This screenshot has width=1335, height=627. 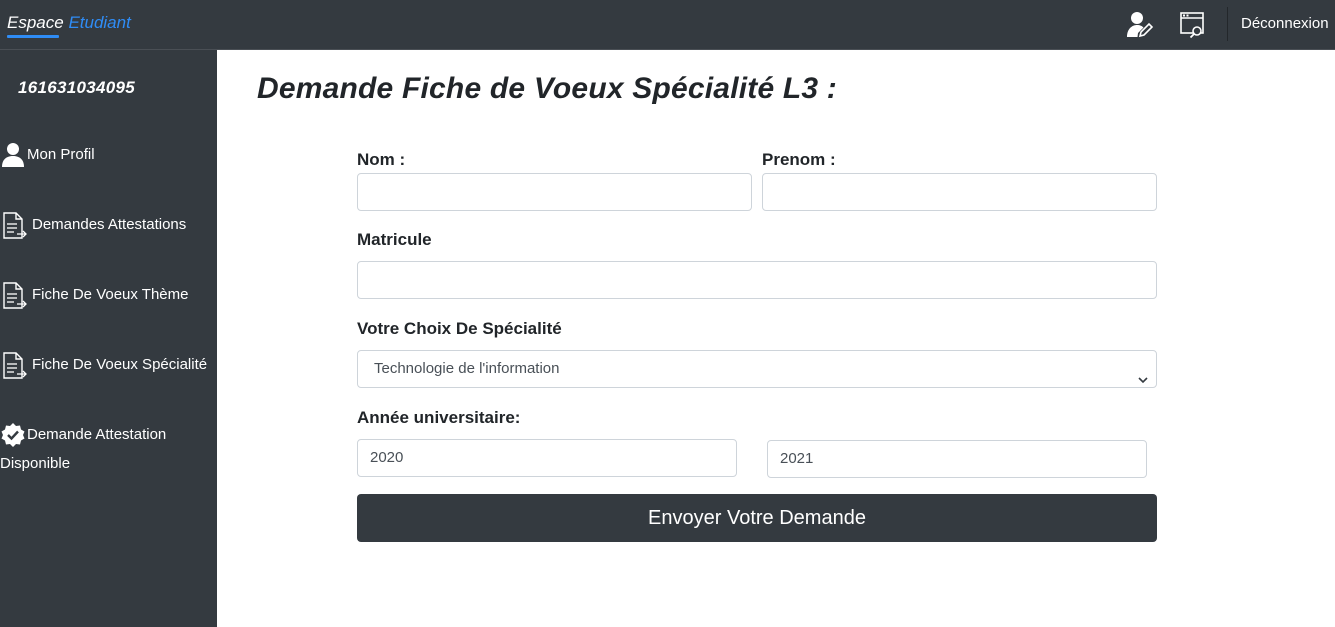 I want to click on sidebar-item-label: Fiche De Voeux Thème, so click(x=110, y=294).